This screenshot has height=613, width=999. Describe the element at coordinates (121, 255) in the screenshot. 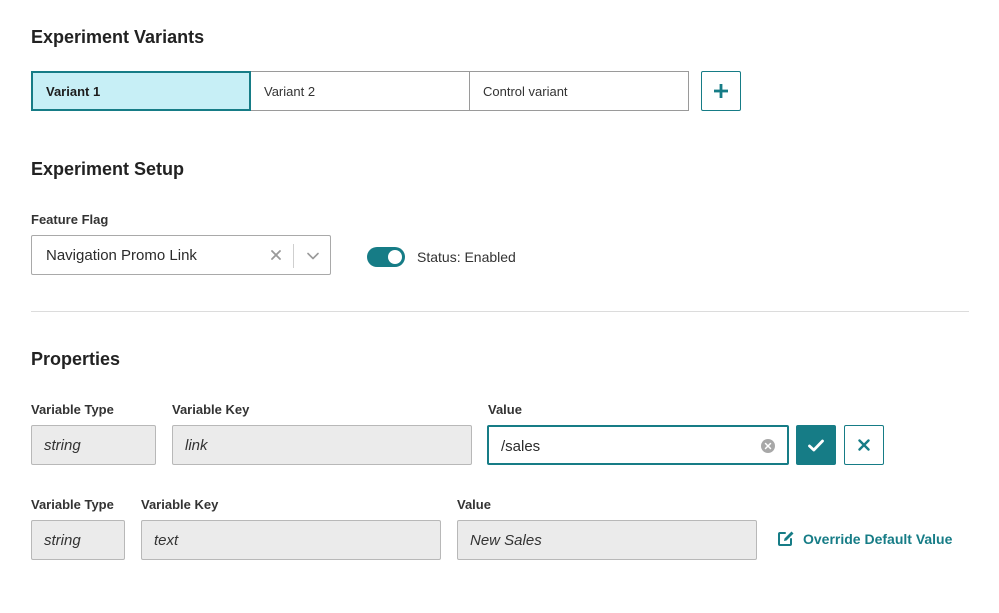

I see `feature-flag-value: Navigation Promo Link` at that location.